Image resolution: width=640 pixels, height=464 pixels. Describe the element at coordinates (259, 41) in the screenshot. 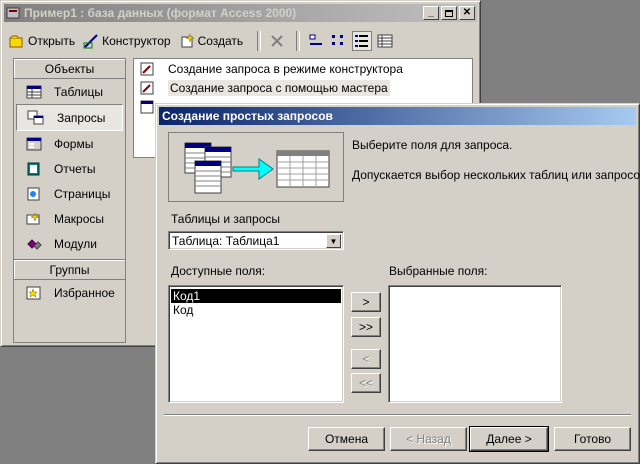

I see `toolbar-separator` at that location.